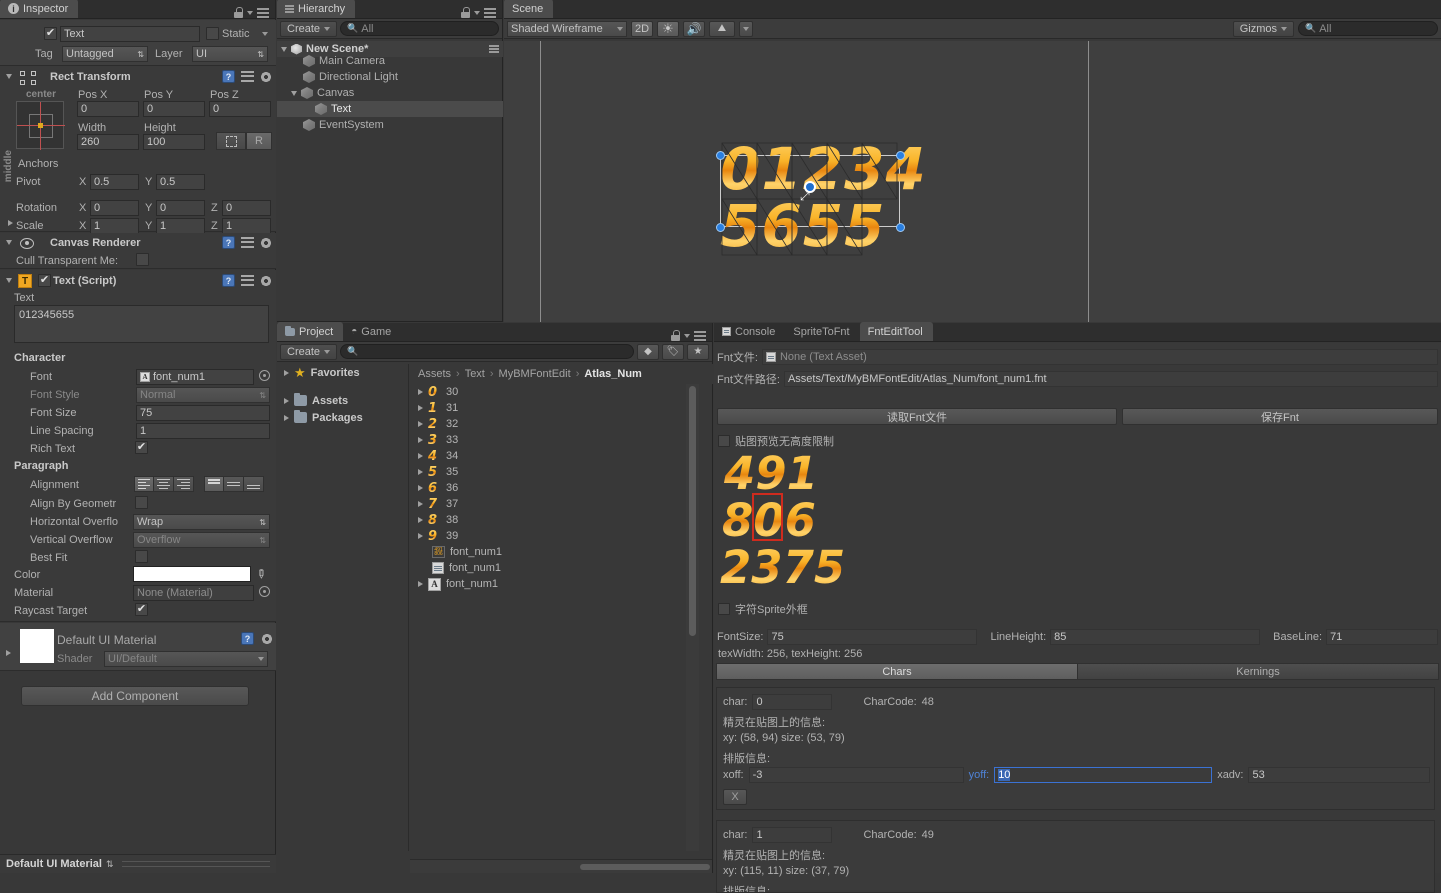  What do you see at coordinates (917, 416) in the screenshot?
I see `read-fnt-button: 读取Fnt文件` at bounding box center [917, 416].